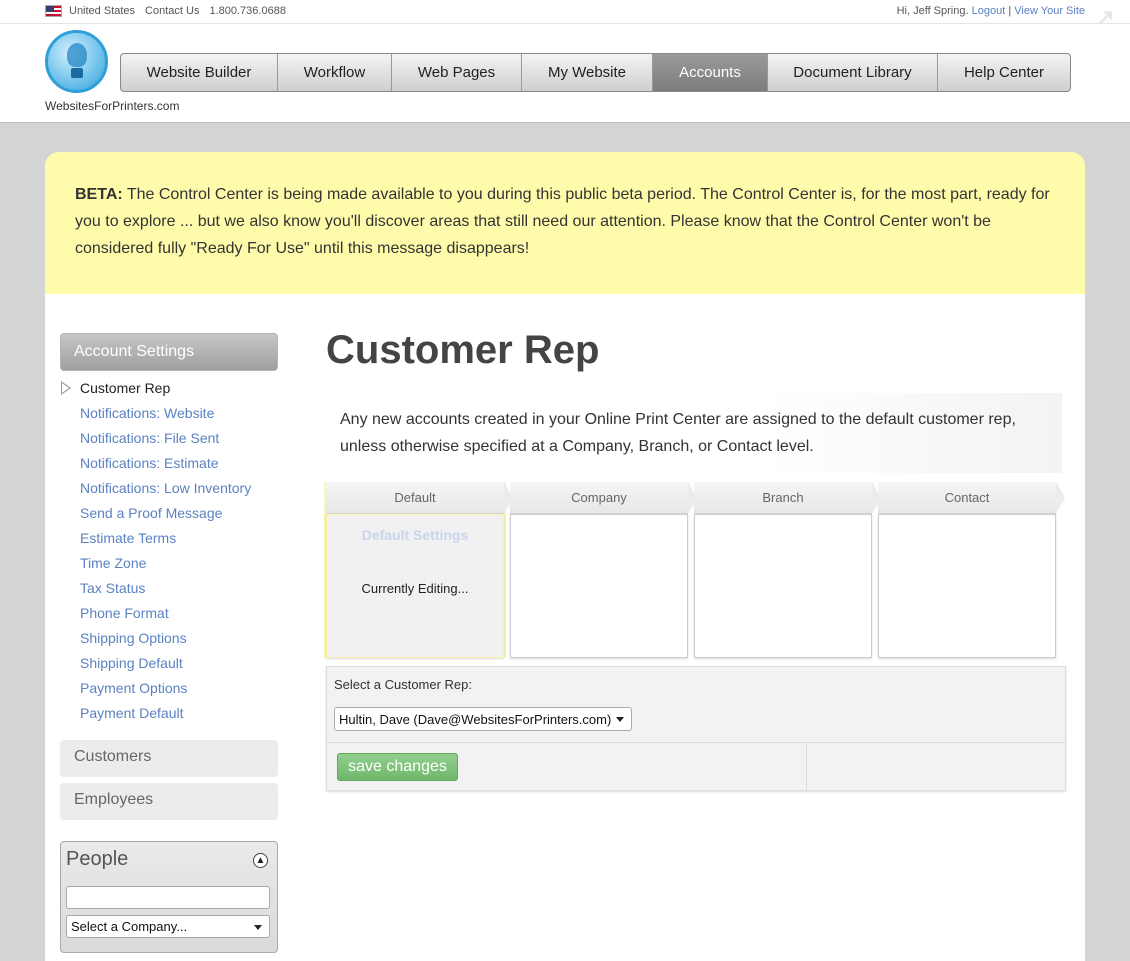 The width and height of the screenshot is (1130, 961). I want to click on bulb-base, so click(77, 73).